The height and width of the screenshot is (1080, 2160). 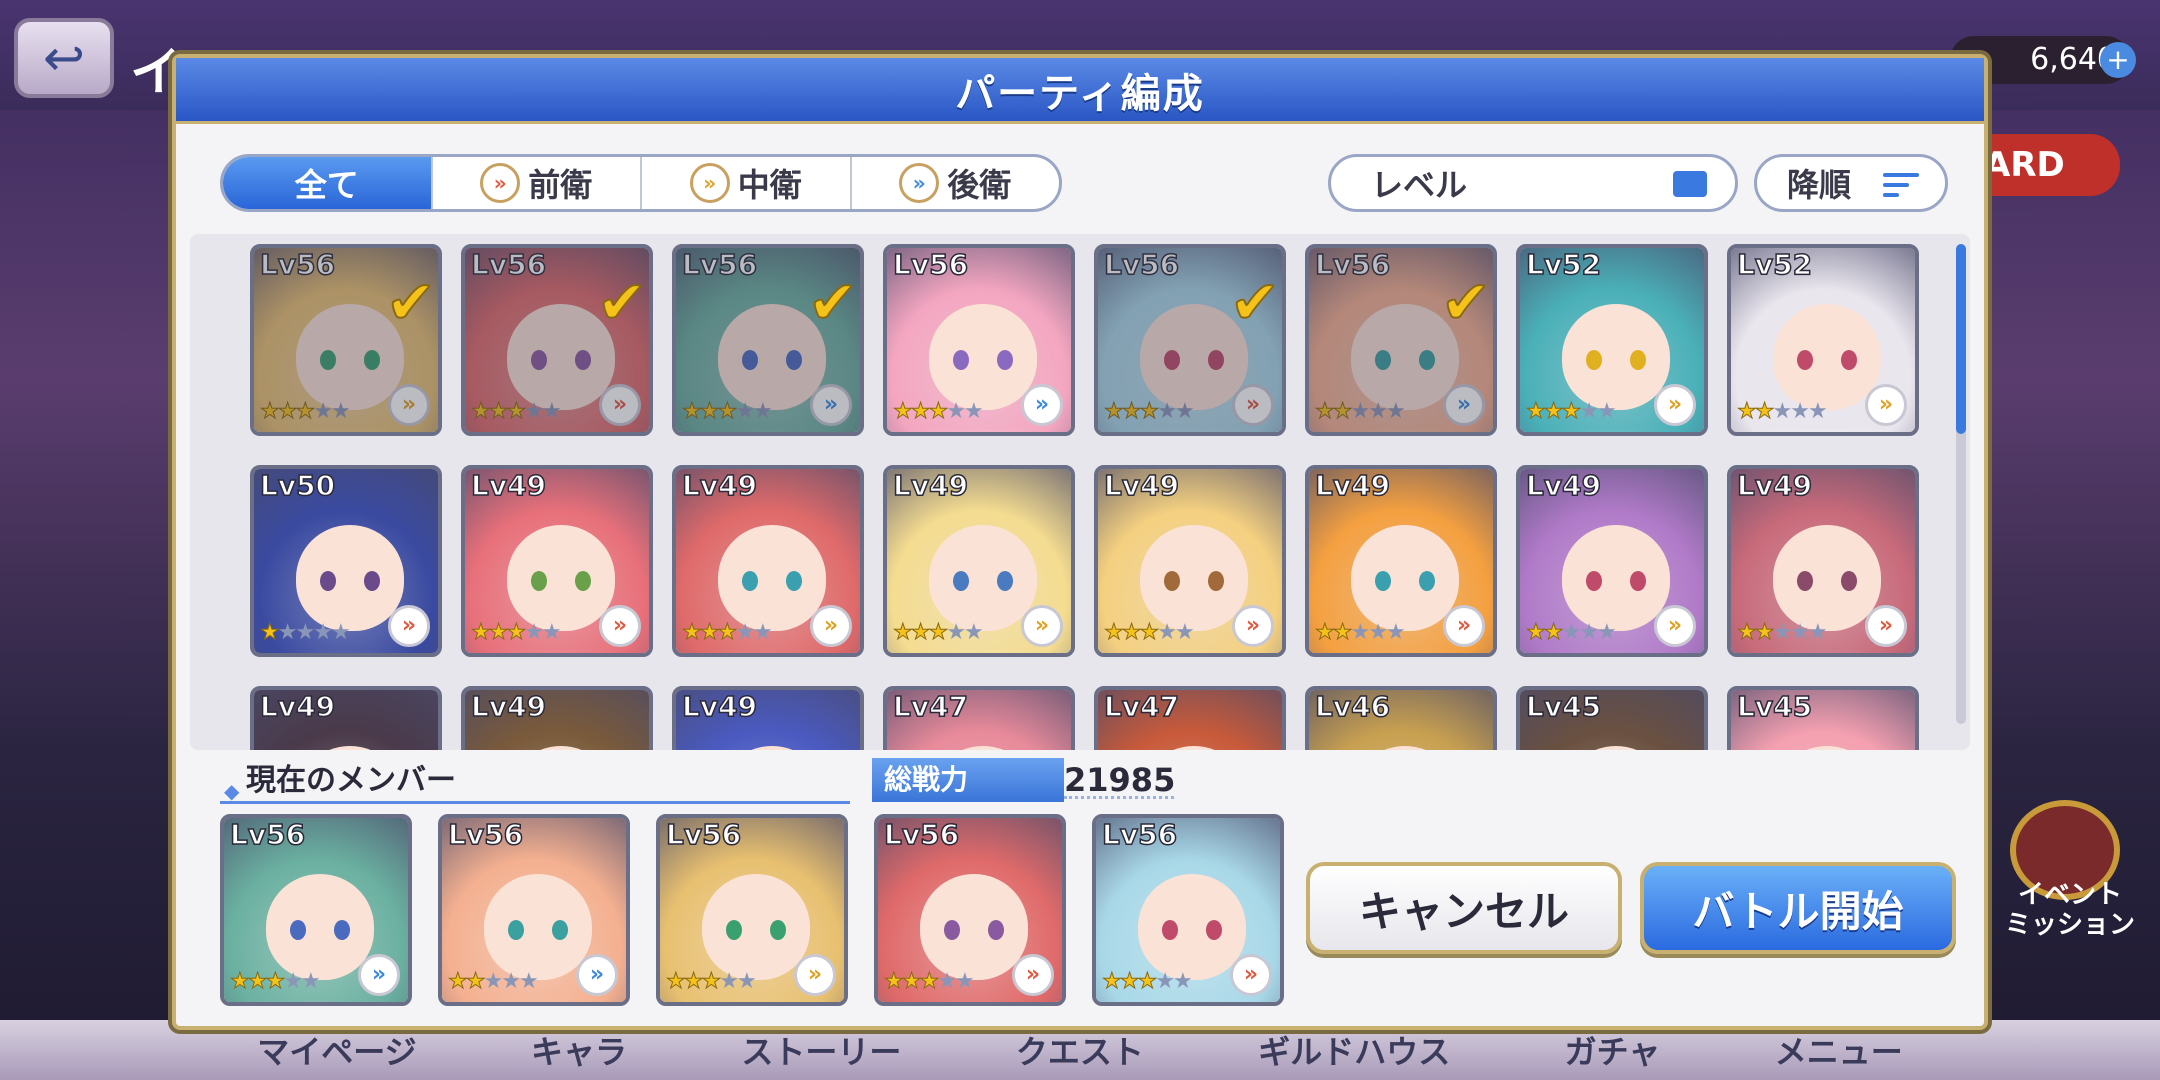 What do you see at coordinates (930, 265) in the screenshot?
I see `character-level: Lv56` at bounding box center [930, 265].